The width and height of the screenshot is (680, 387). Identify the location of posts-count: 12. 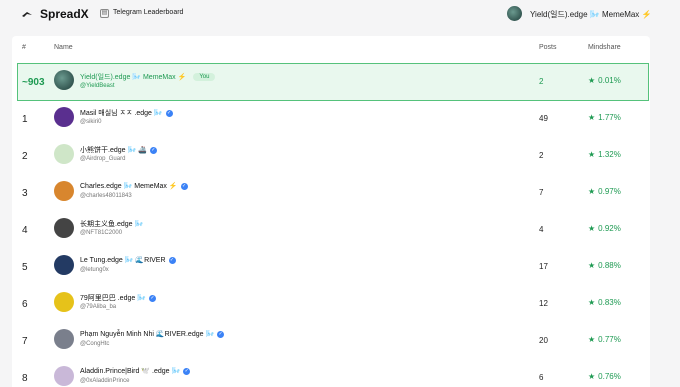
(543, 303).